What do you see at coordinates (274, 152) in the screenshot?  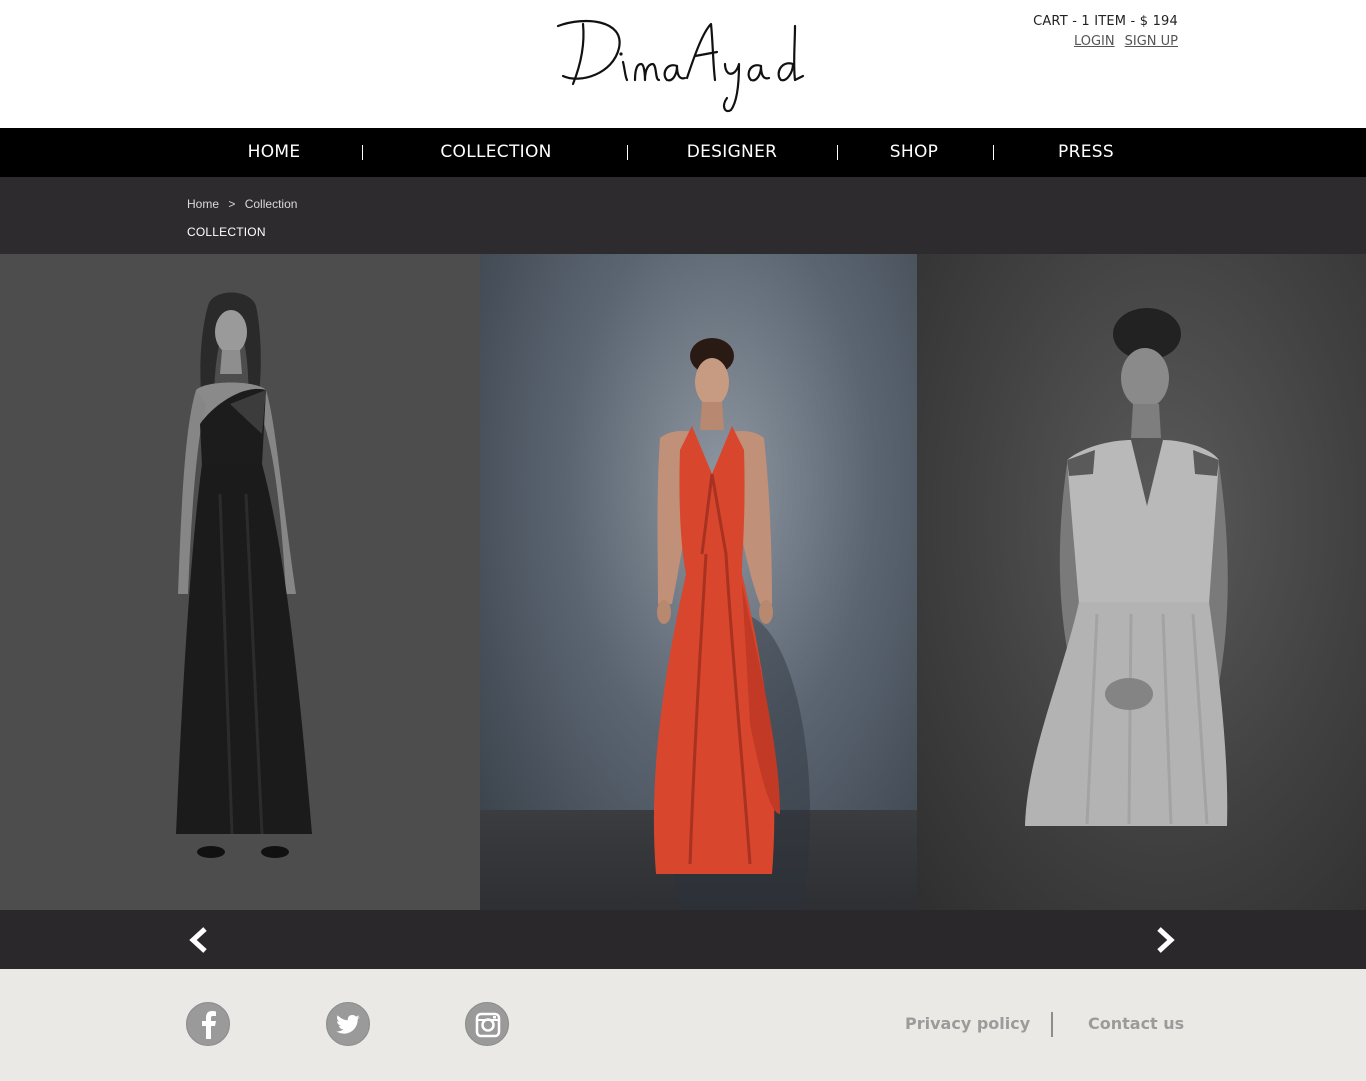 I see `nav-home: HOME` at bounding box center [274, 152].